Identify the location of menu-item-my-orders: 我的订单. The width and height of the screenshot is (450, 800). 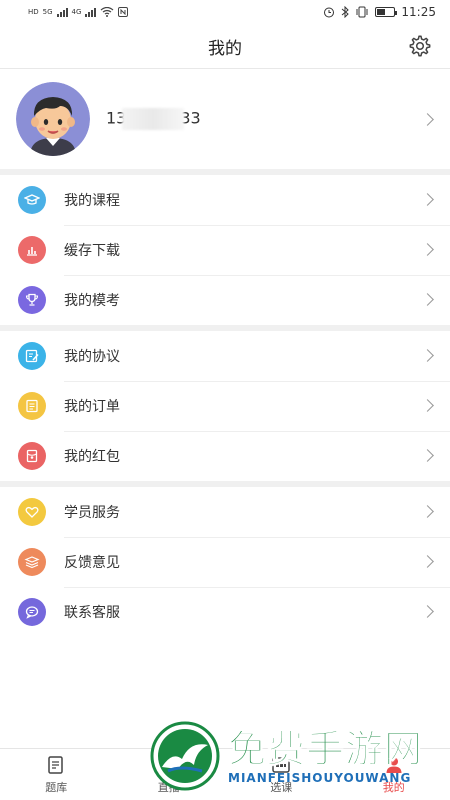
(225, 406).